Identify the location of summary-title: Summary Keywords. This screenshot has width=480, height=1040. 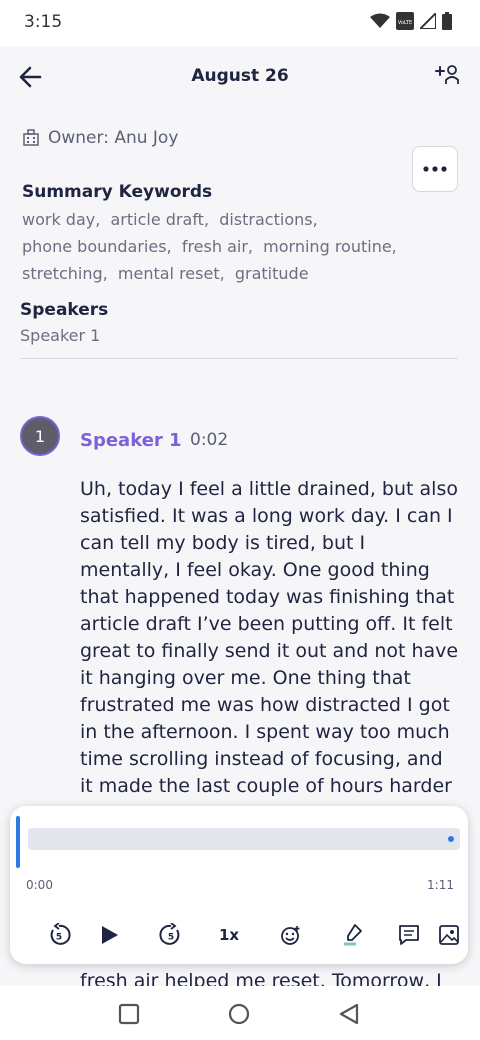
(117, 192).